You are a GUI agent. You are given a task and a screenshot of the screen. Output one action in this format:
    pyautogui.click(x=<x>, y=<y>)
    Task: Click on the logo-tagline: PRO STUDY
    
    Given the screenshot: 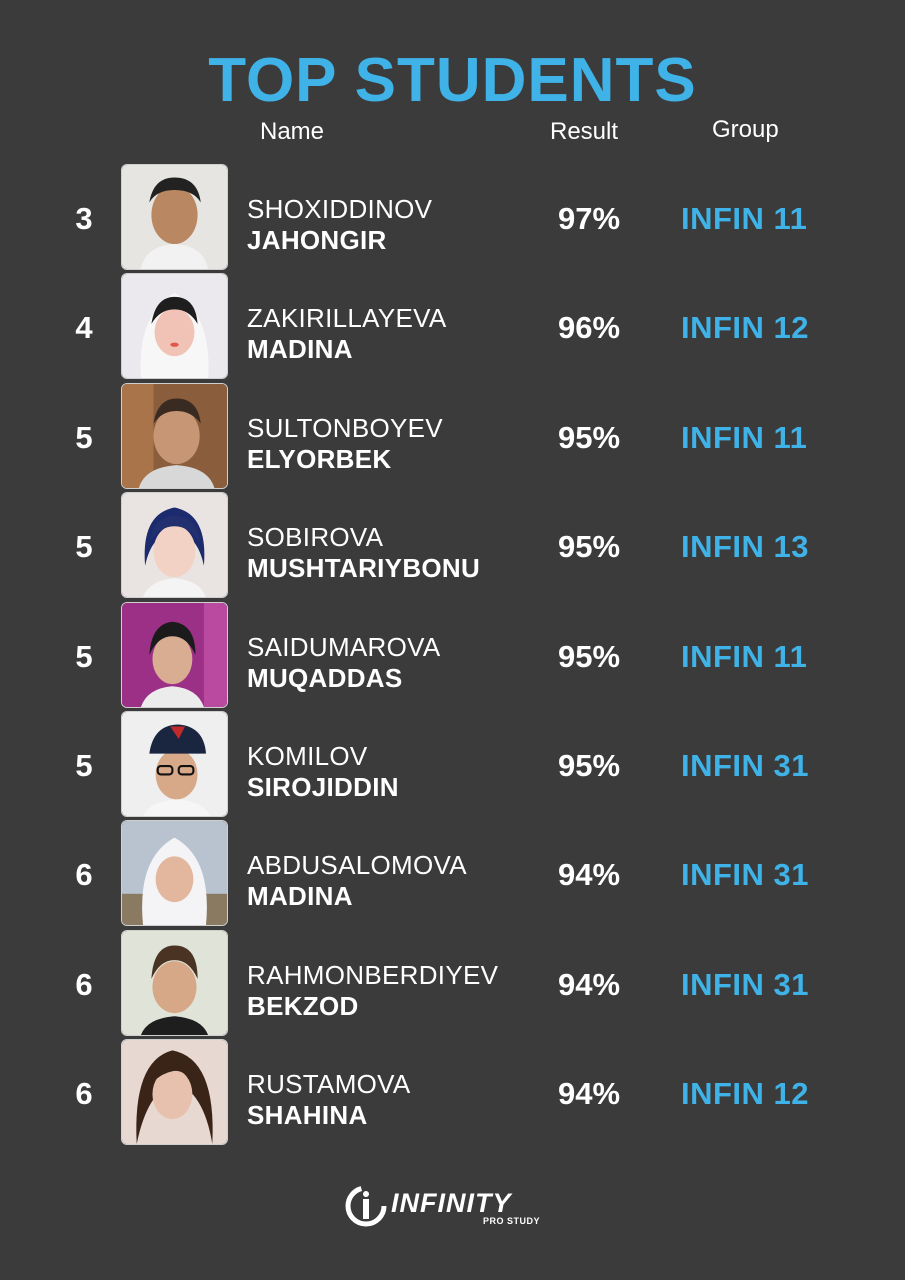 What is the action you would take?
    pyautogui.click(x=512, y=1221)
    